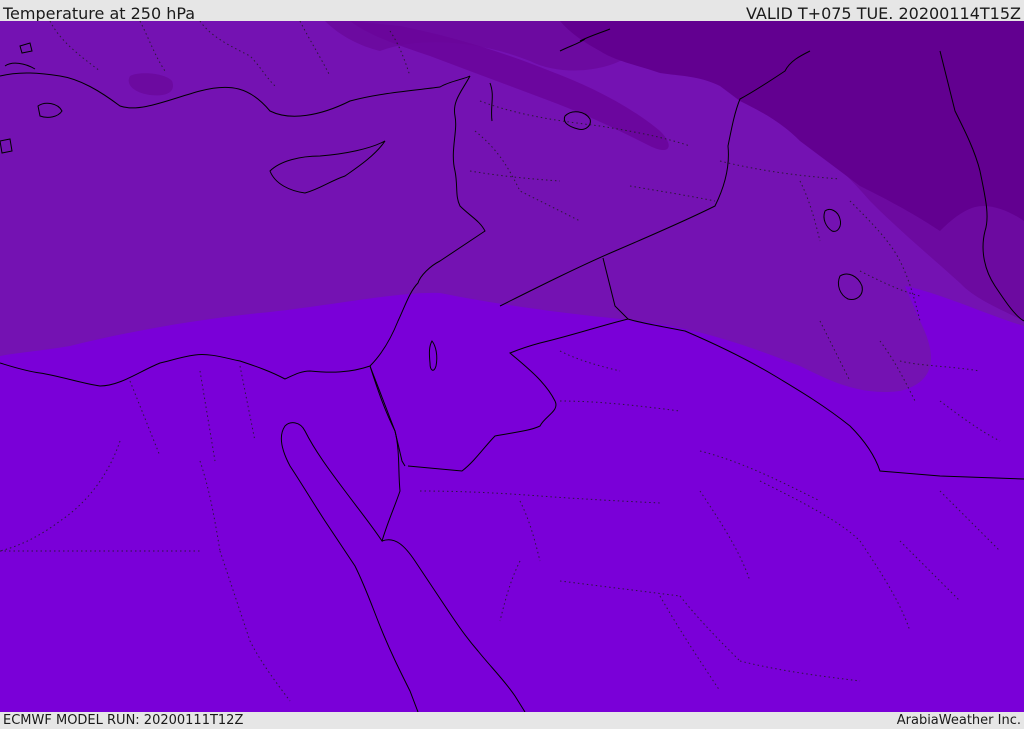 The height and width of the screenshot is (729, 1024). What do you see at coordinates (883, 13) in the screenshot?
I see `valid-time-label: VALID T+075 TUE. 20200114T15Z` at bounding box center [883, 13].